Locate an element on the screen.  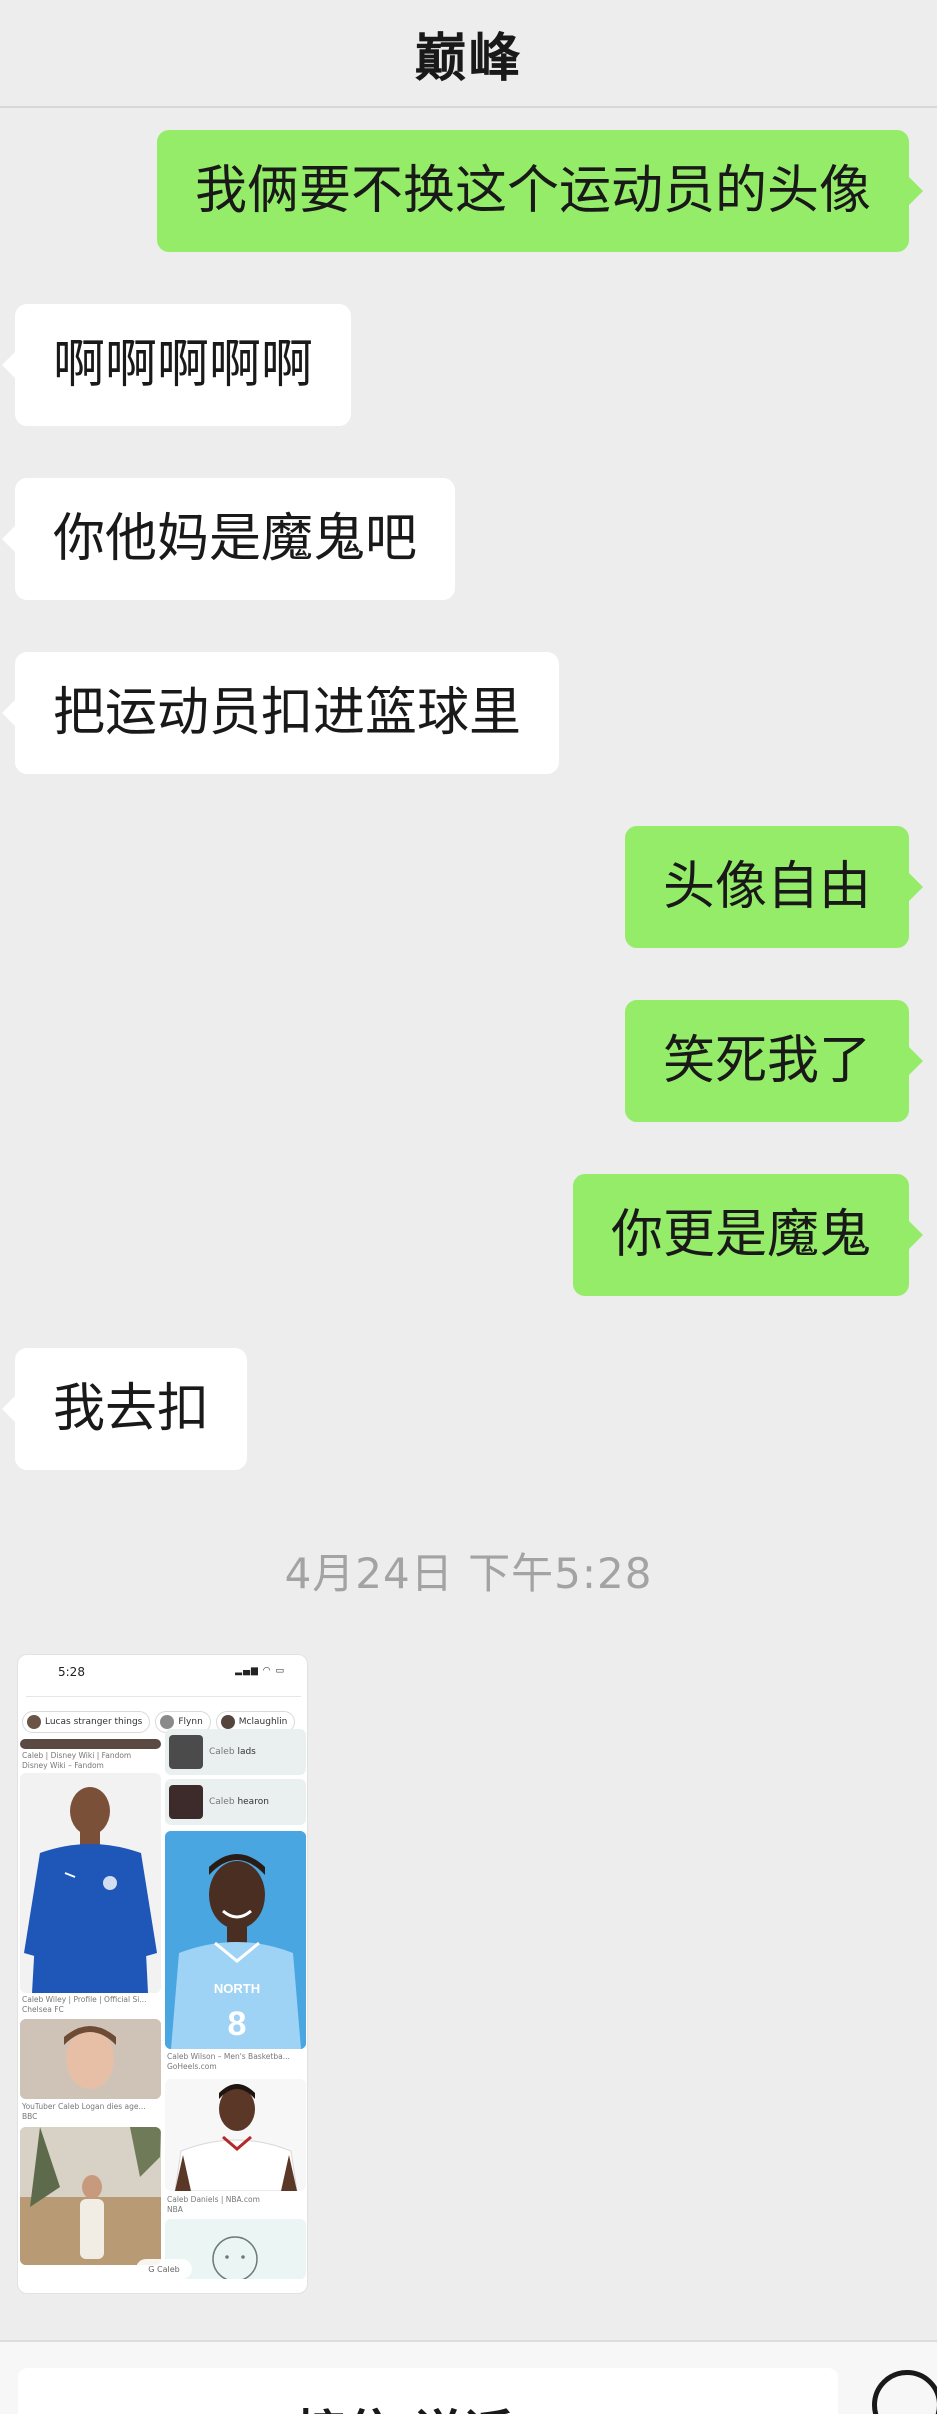
related-search: Caleb hearon is located at coordinates (235, 1802).